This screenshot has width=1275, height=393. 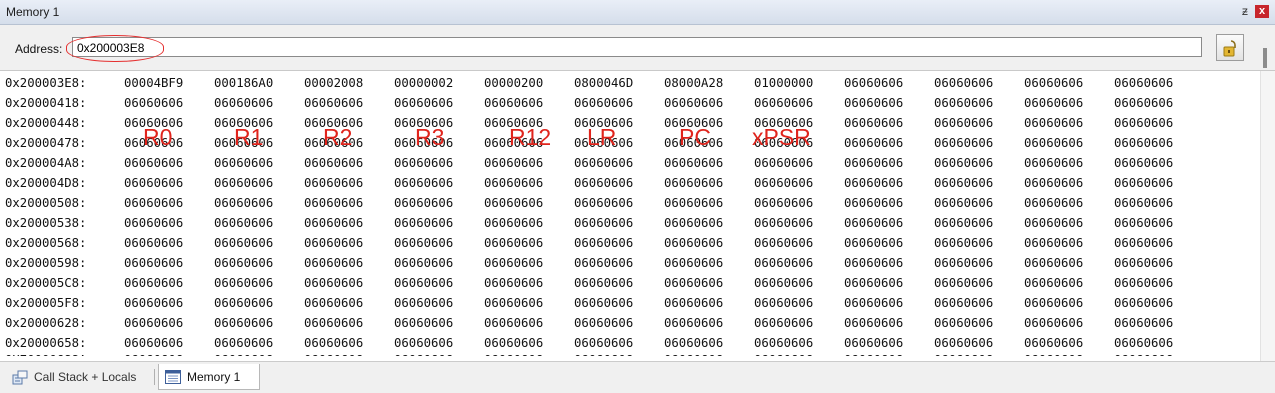 What do you see at coordinates (529, 83) in the screenshot?
I see `memory-word: 00000200` at bounding box center [529, 83].